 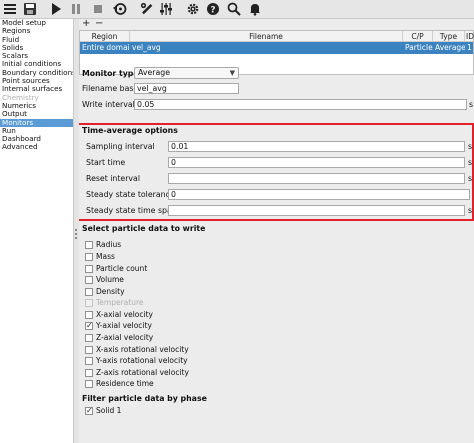 What do you see at coordinates (108, 104) in the screenshot?
I see `write-interval-label: Write interval` at bounding box center [108, 104].